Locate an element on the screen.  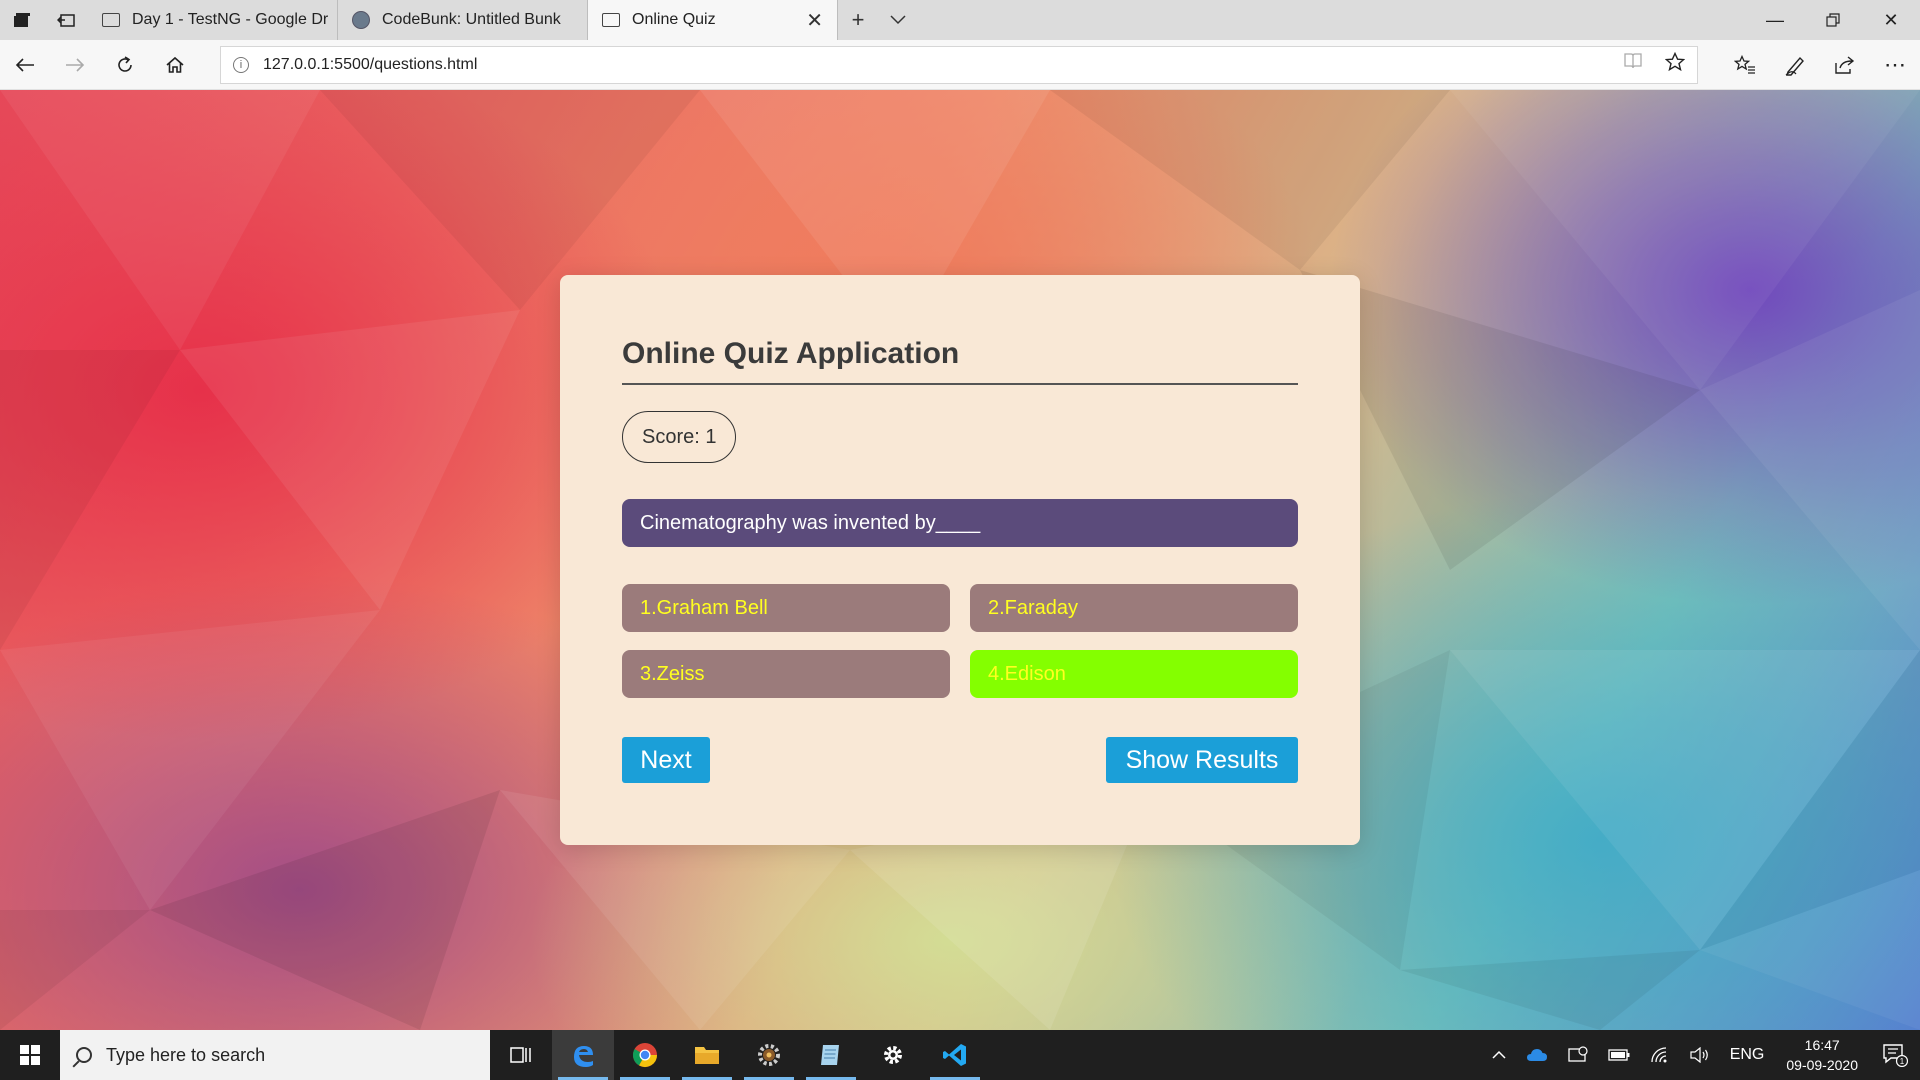
address-bar: i 127.0.0.1:5500/questions.html is located at coordinates (959, 65).